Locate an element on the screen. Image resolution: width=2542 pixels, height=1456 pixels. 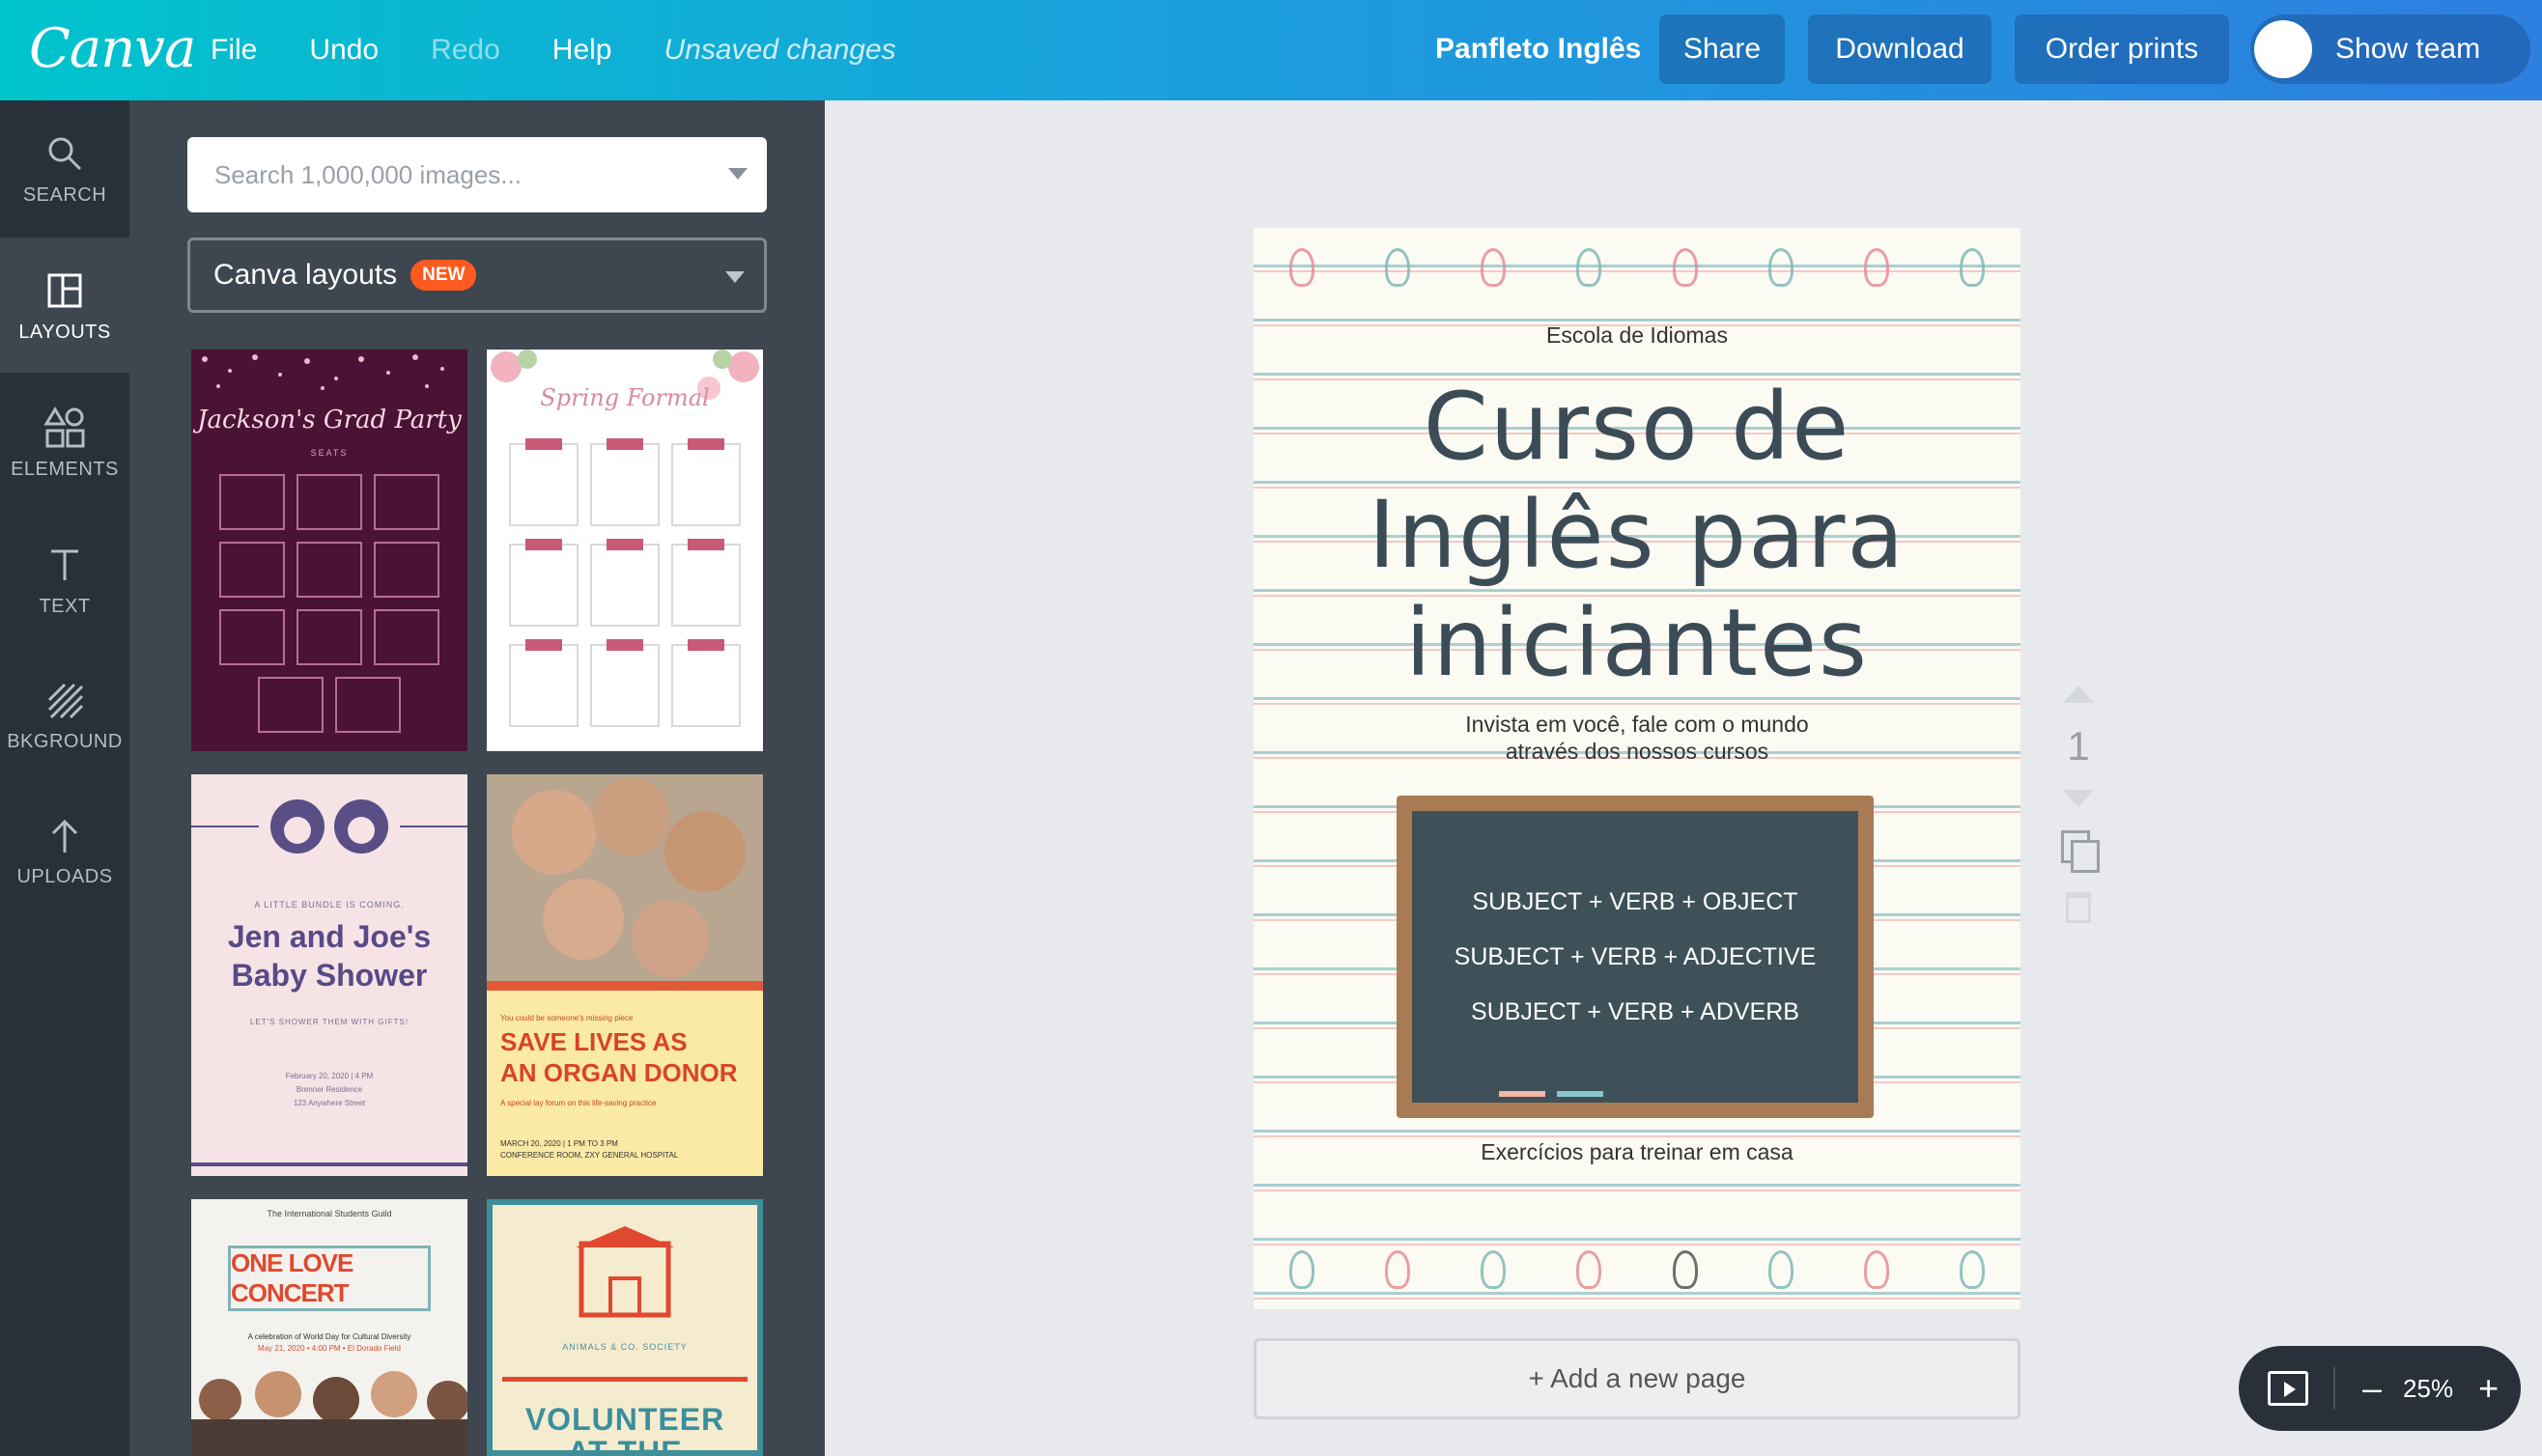
delete-page-icon is located at coordinates (2078, 908).